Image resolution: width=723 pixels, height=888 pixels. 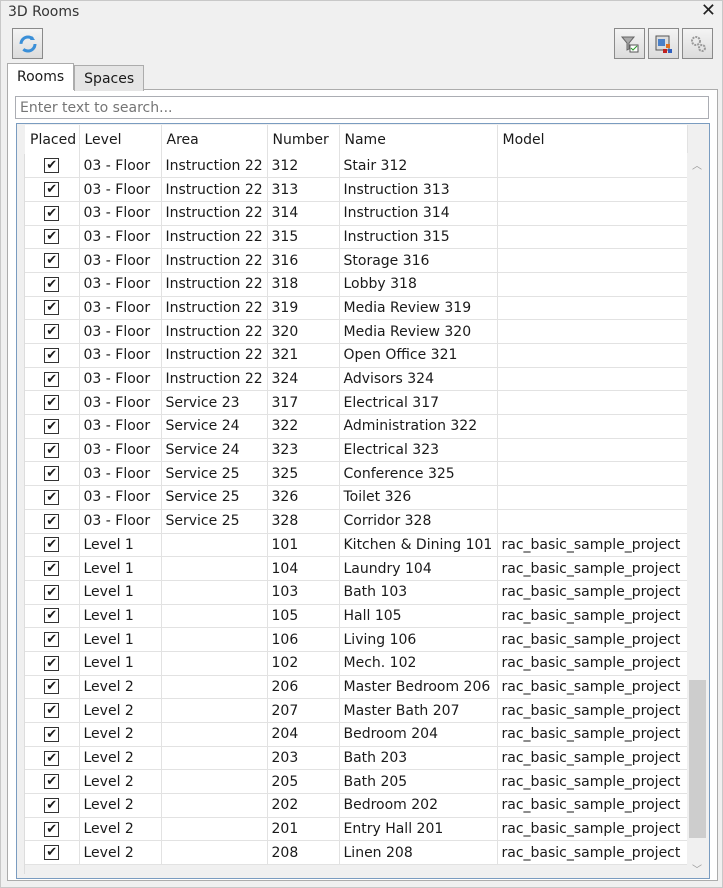 What do you see at coordinates (356, 521) in the screenshot?
I see `table-row: ✔ 03 - Floor Service 25 328 Corridor 328` at bounding box center [356, 521].